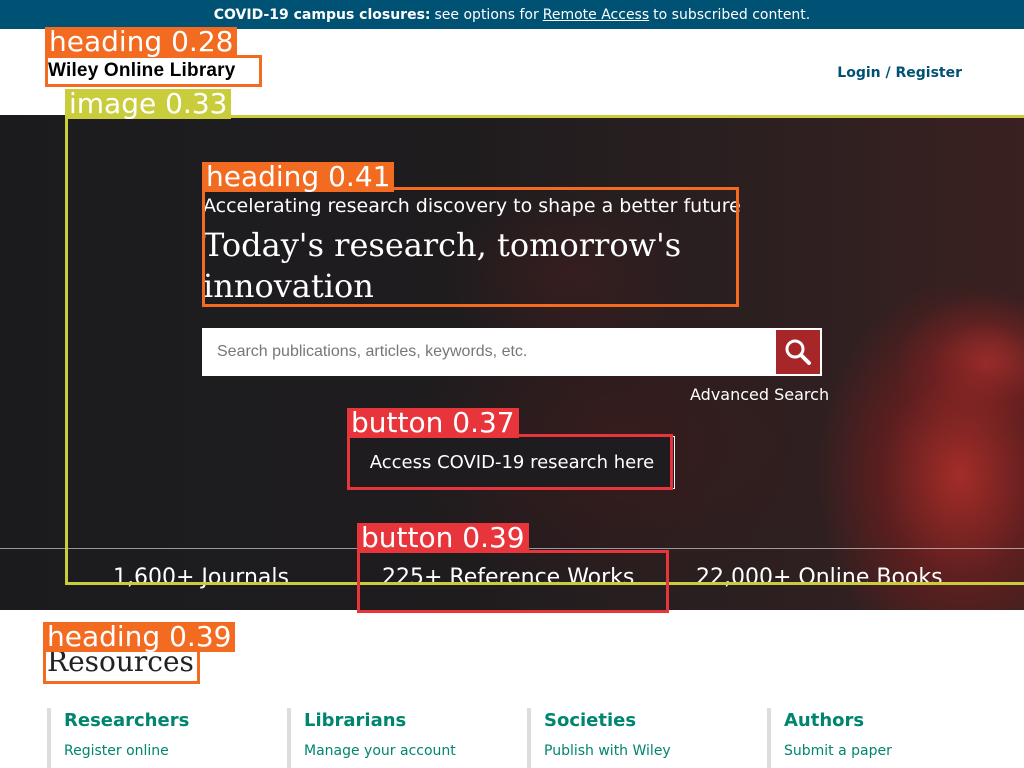  I want to click on search-icon, so click(798, 352).